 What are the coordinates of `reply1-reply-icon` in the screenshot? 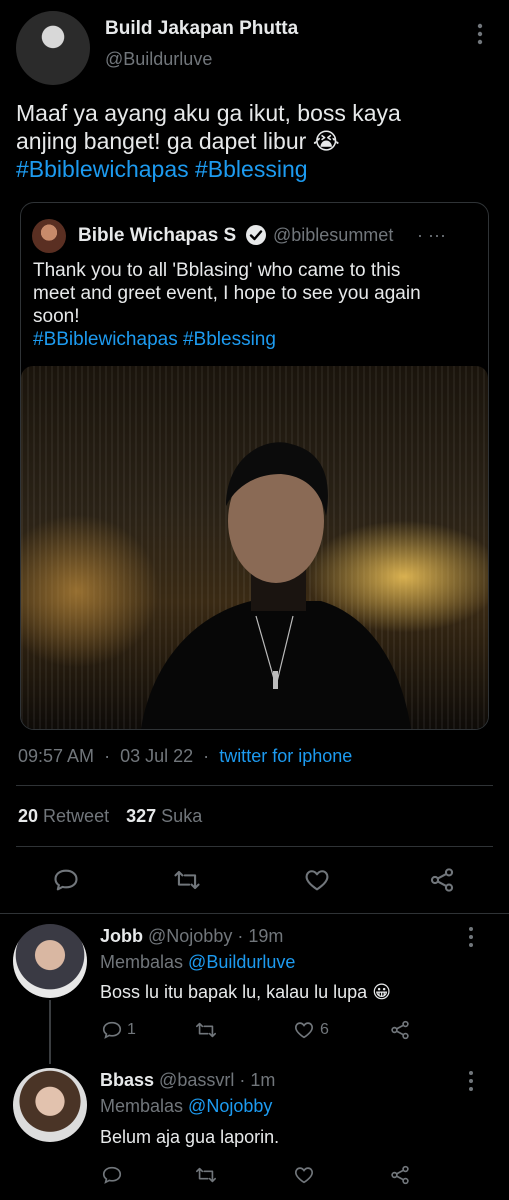 It's located at (112, 1030).